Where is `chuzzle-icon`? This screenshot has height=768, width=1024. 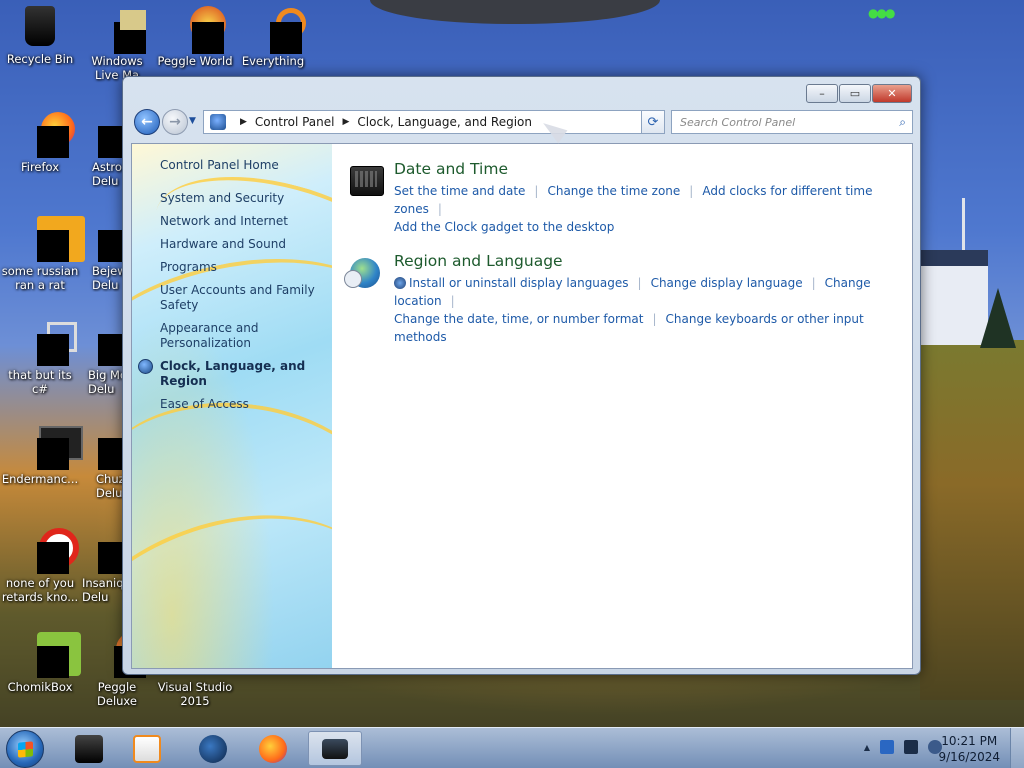
chuzzle-icon is located at coordinates (104, 447).